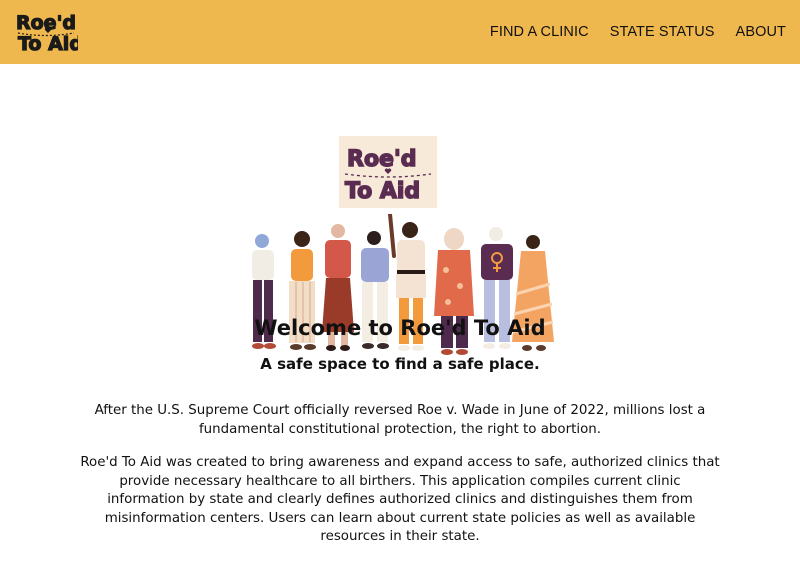 Image resolution: width=800 pixels, height=570 pixels. Describe the element at coordinates (761, 32) in the screenshot. I see `nav-about: ABOUT` at that location.